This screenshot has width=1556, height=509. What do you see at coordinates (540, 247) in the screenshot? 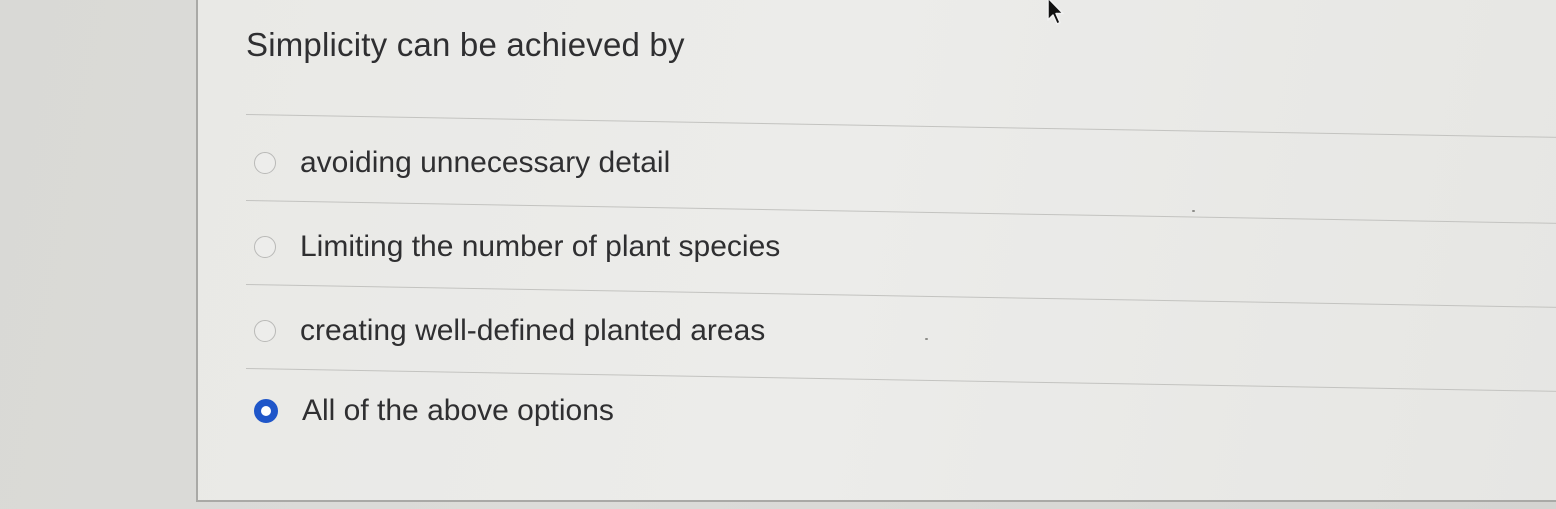
I see `option-label: Limiting the number of plant species` at bounding box center [540, 247].